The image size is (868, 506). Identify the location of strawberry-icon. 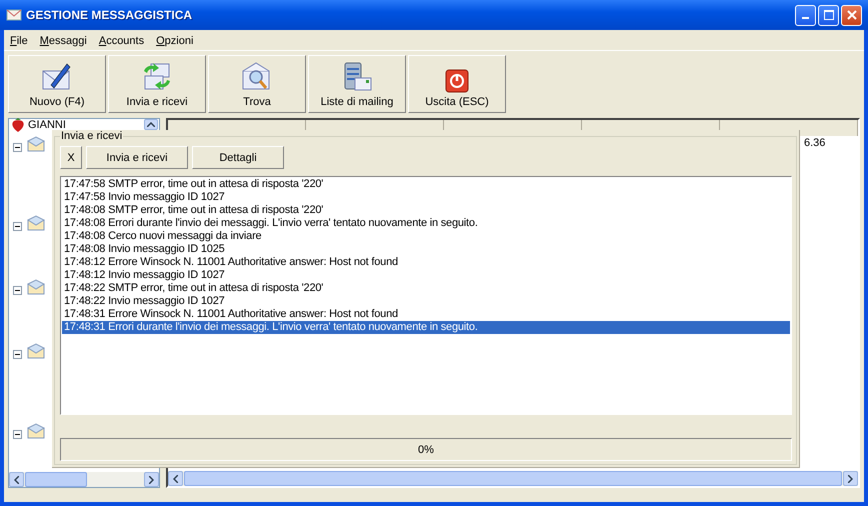
(18, 125).